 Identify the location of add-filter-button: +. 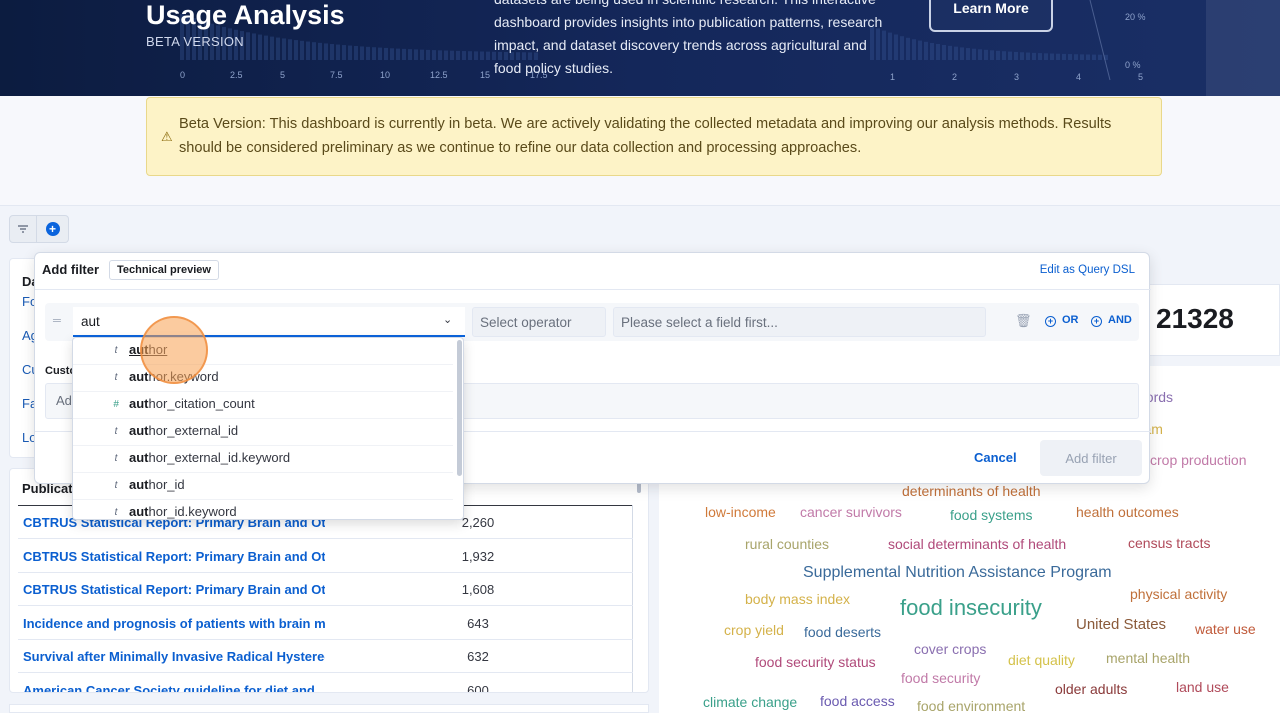
(53, 229).